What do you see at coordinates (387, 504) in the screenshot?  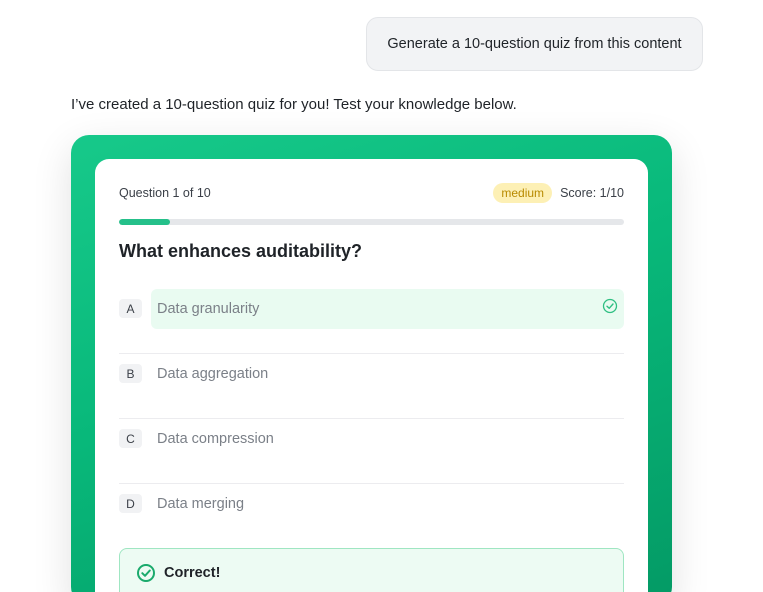 I see `option-body: Data merging` at bounding box center [387, 504].